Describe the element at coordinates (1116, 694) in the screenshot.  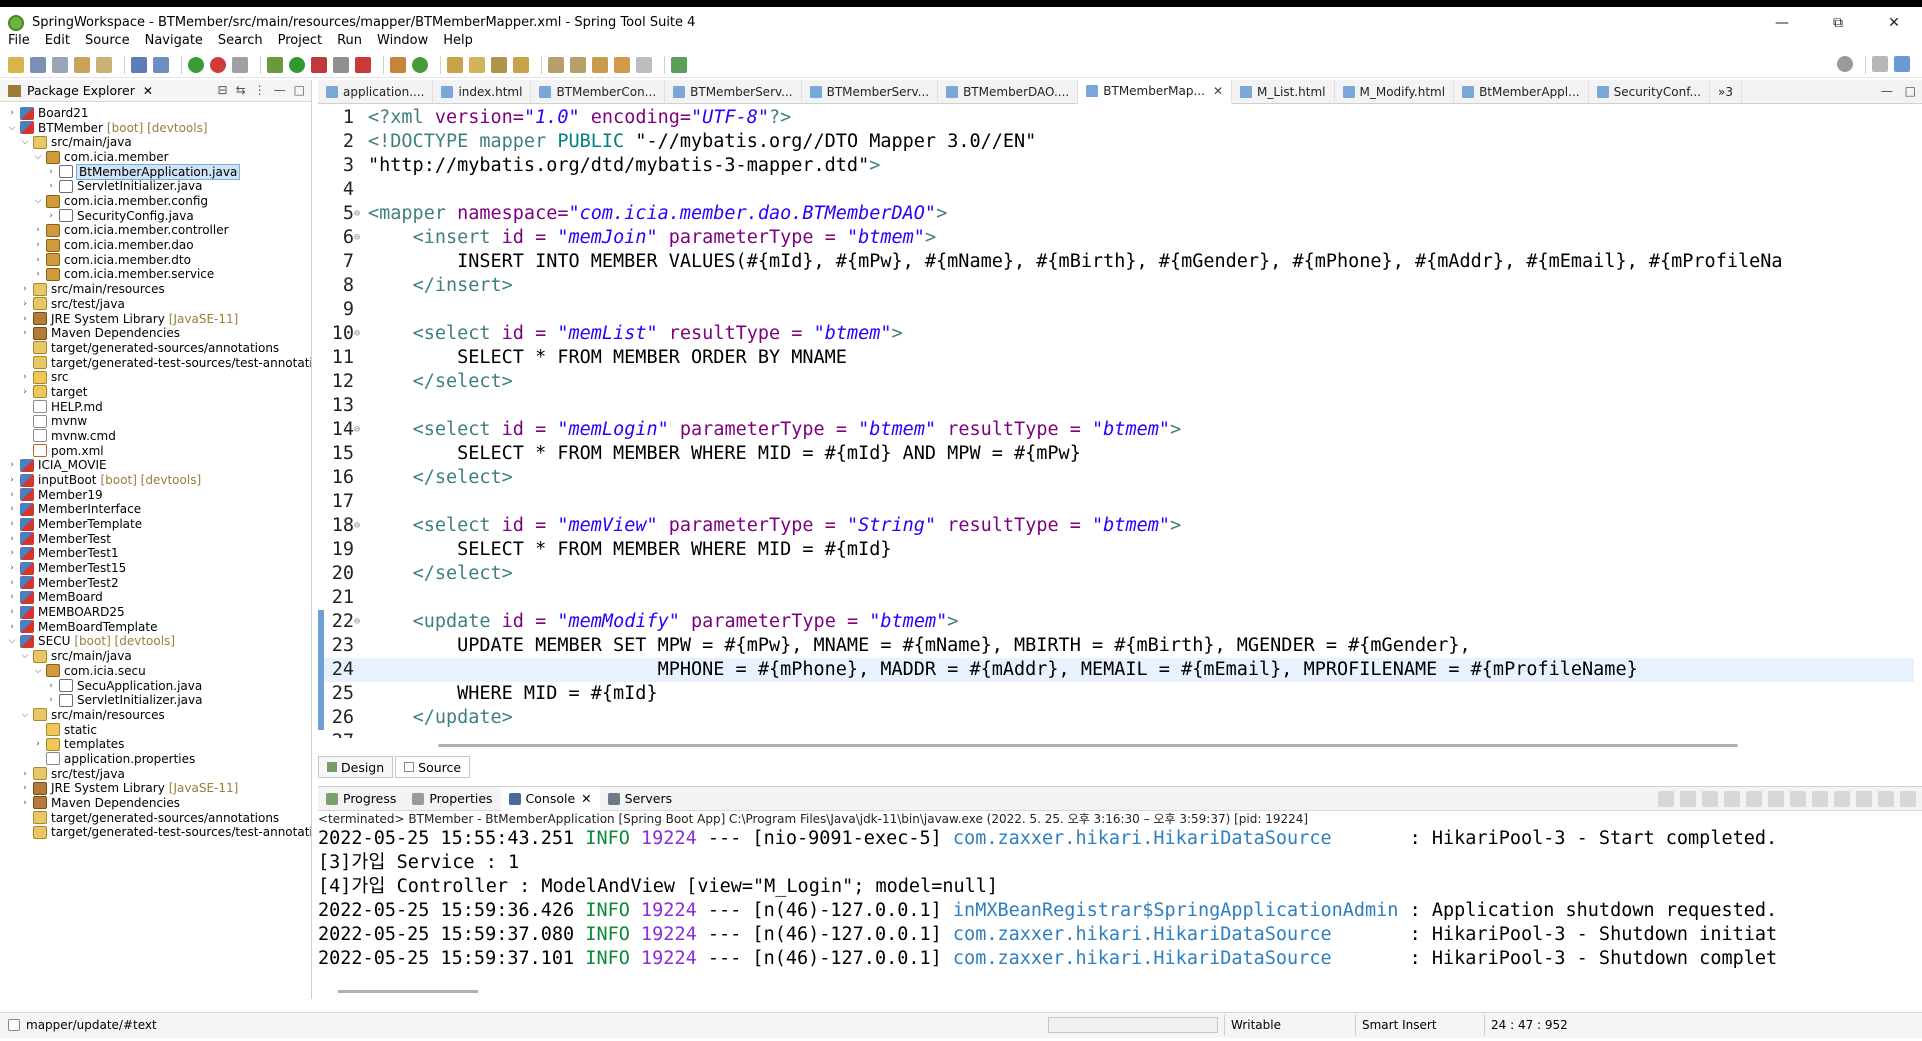
I see `code-line: 25 WHERE MID = #{mId}` at that location.